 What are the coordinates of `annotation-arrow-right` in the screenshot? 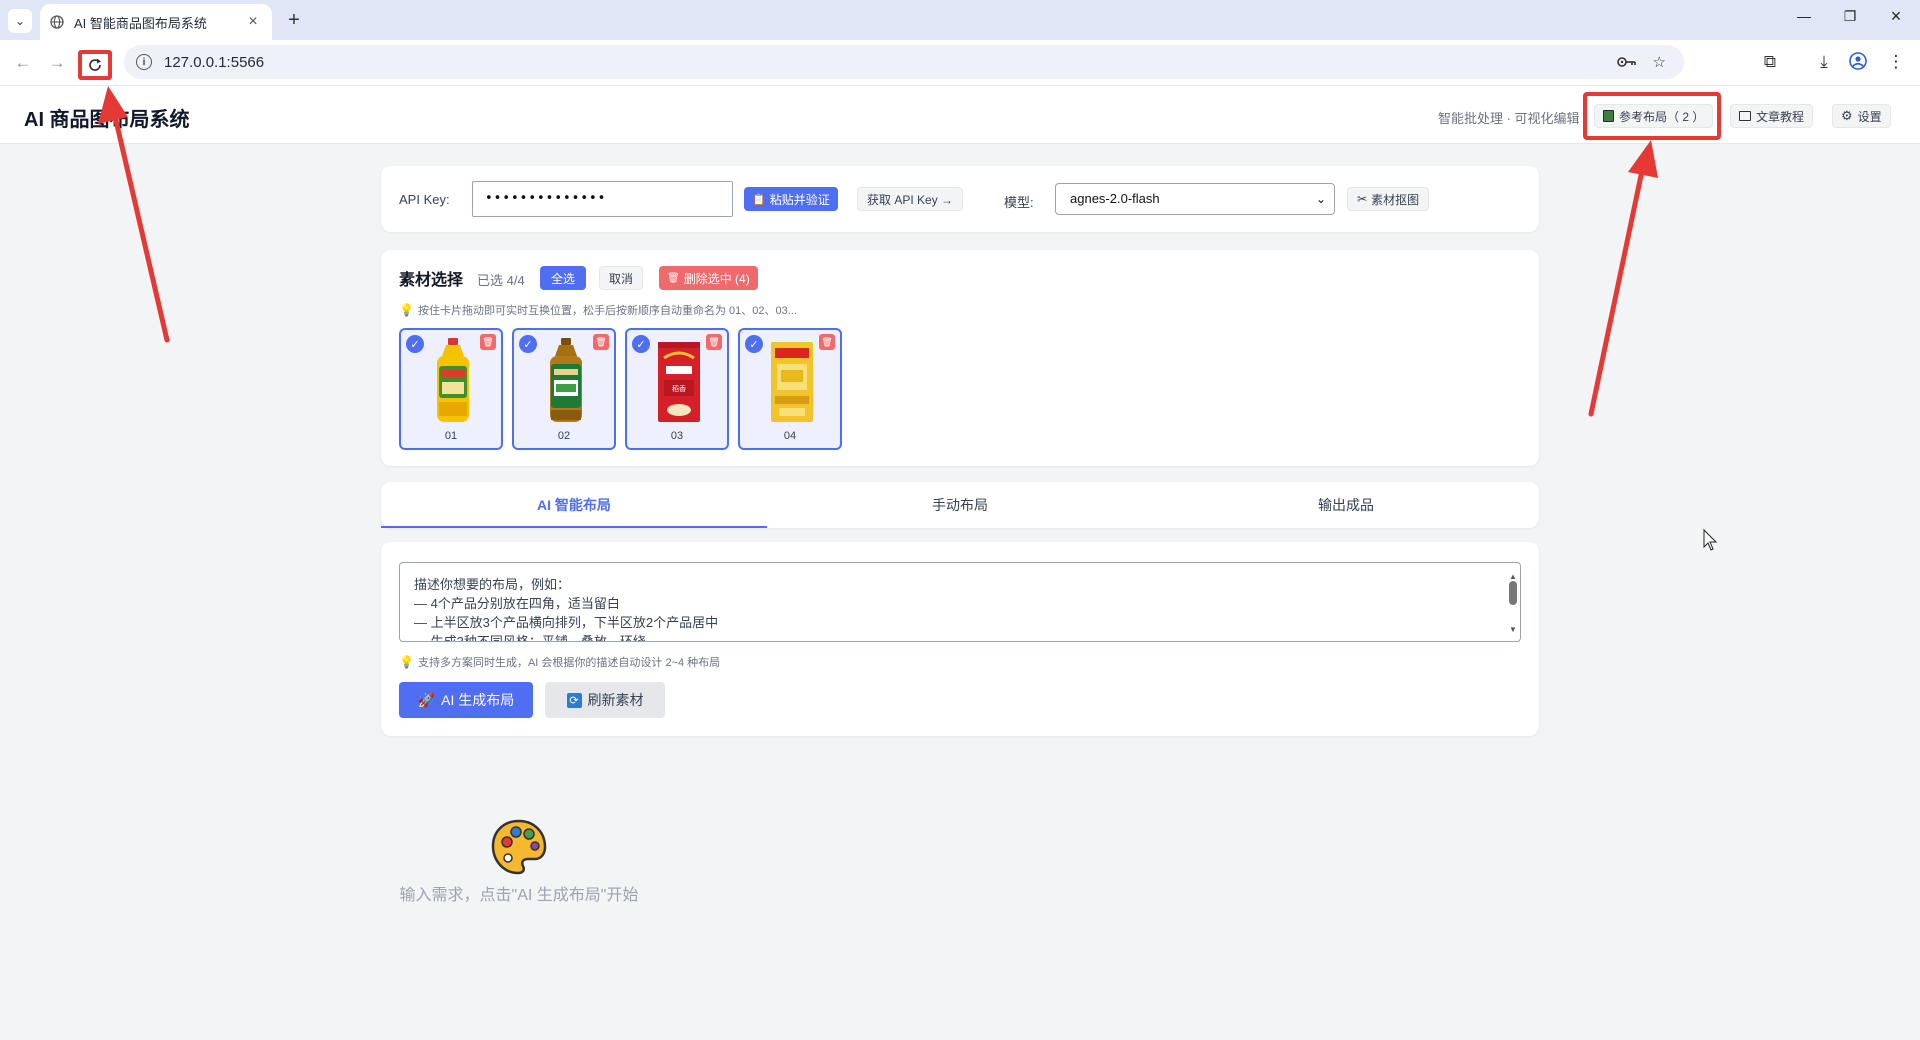 It's located at (1623, 278).